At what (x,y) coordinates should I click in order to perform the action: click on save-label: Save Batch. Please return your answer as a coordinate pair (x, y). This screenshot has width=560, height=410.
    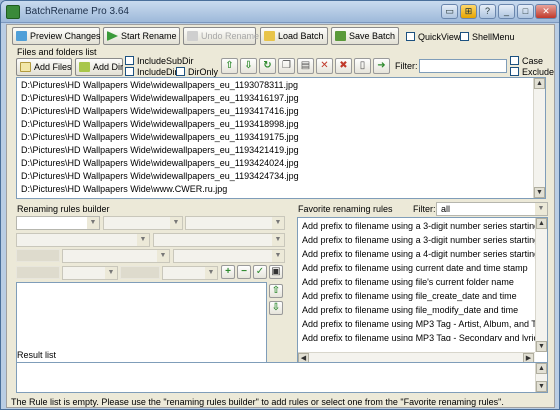
    Looking at the image, I should click on (372, 36).